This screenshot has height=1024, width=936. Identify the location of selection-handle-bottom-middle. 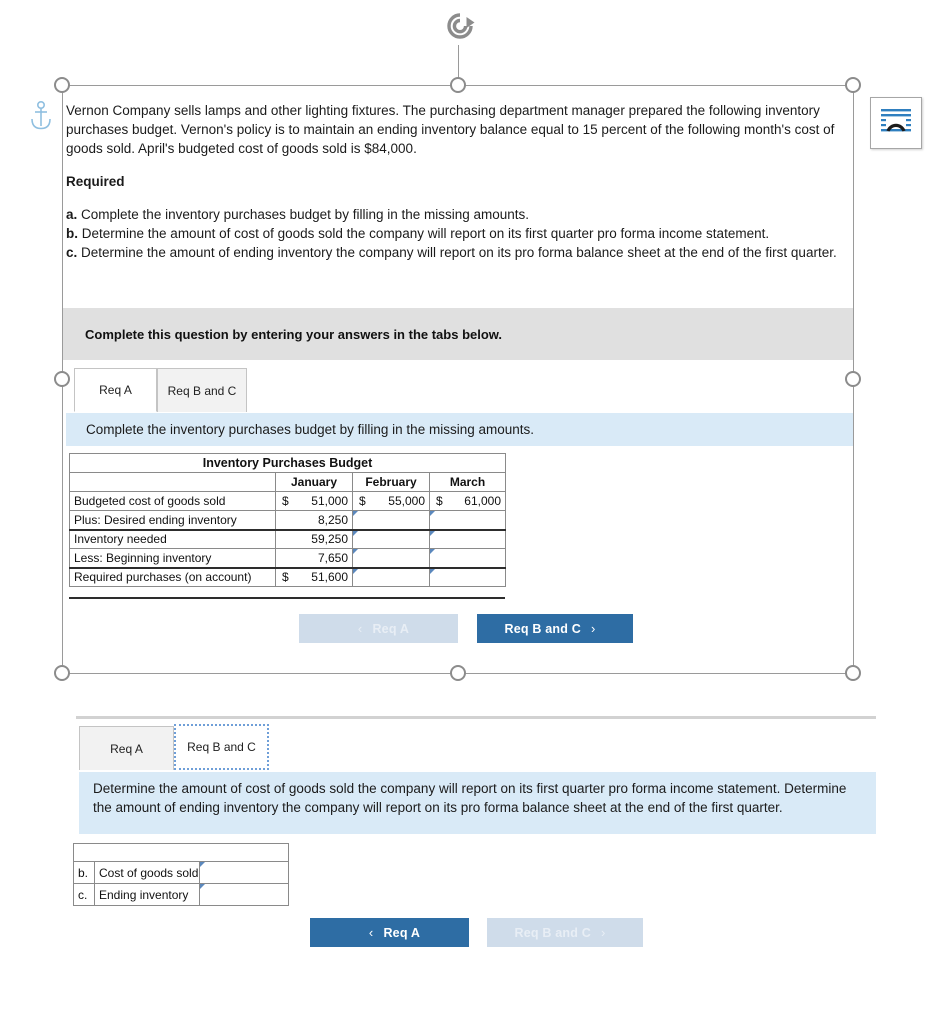
(458, 673).